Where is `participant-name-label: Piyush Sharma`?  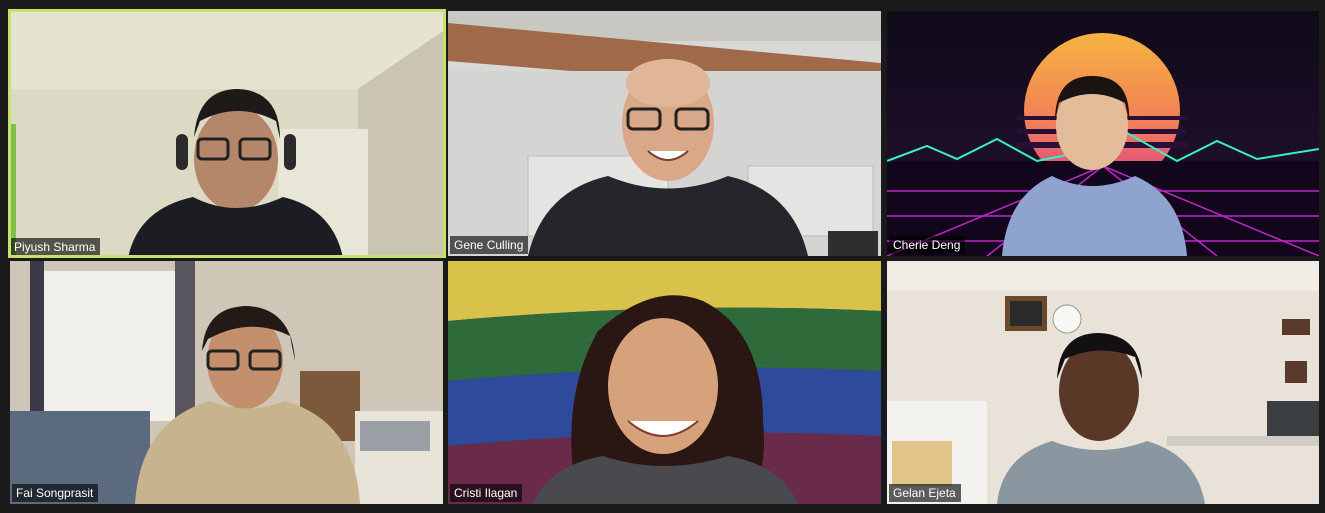 participant-name-label: Piyush Sharma is located at coordinates (55, 247).